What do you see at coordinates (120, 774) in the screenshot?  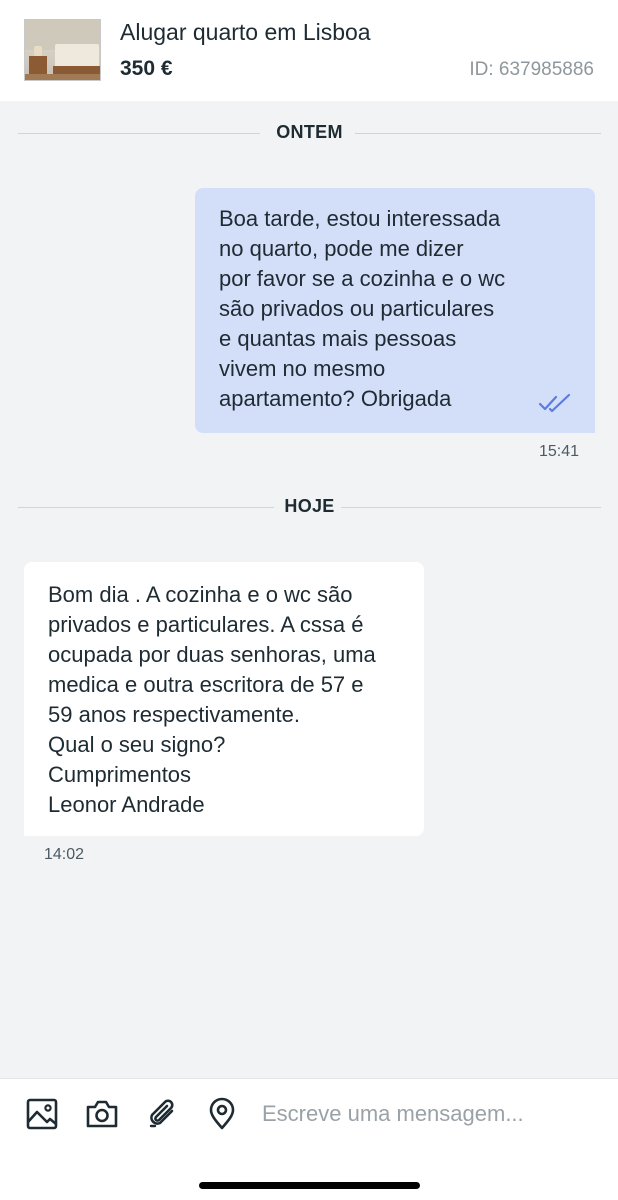 I see `message-line: Cumprimentos` at bounding box center [120, 774].